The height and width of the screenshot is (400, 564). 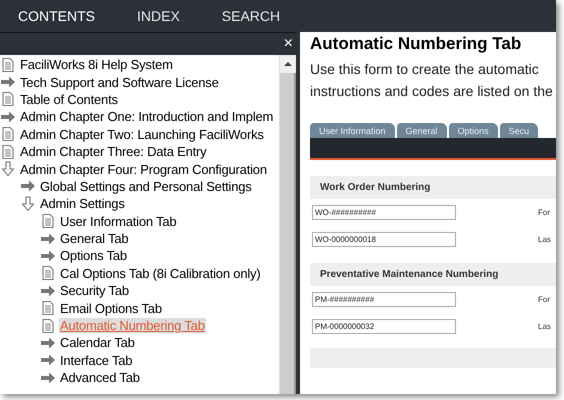 What do you see at coordinates (139, 151) in the screenshot?
I see `tree-item: Admin Chapter Three: Data Entry` at bounding box center [139, 151].